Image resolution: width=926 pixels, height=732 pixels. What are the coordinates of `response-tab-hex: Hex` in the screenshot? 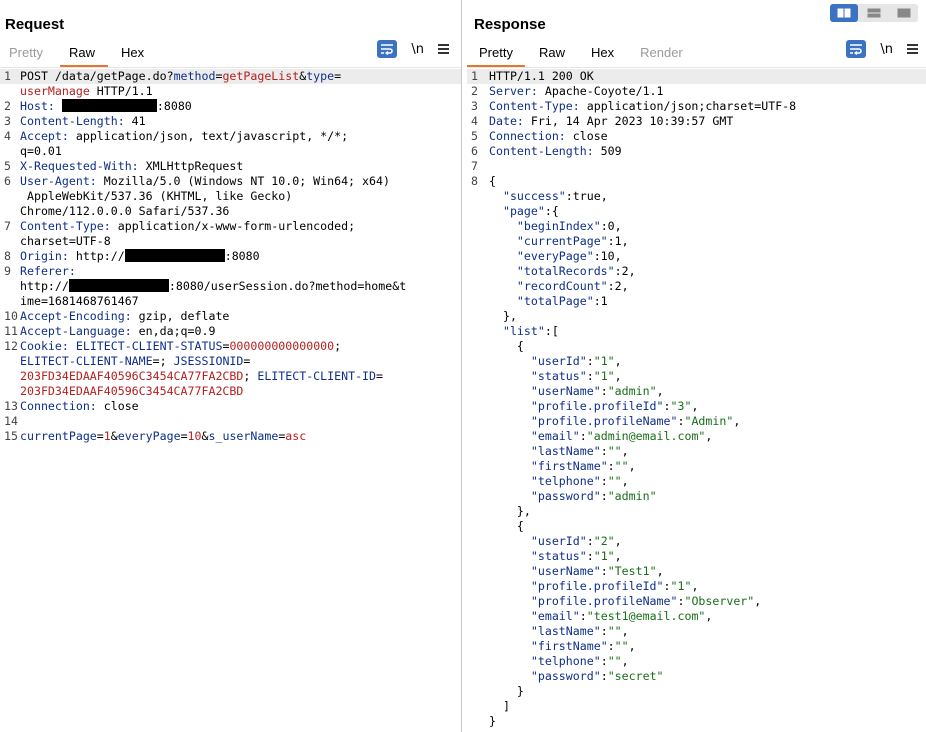 It's located at (602, 53).